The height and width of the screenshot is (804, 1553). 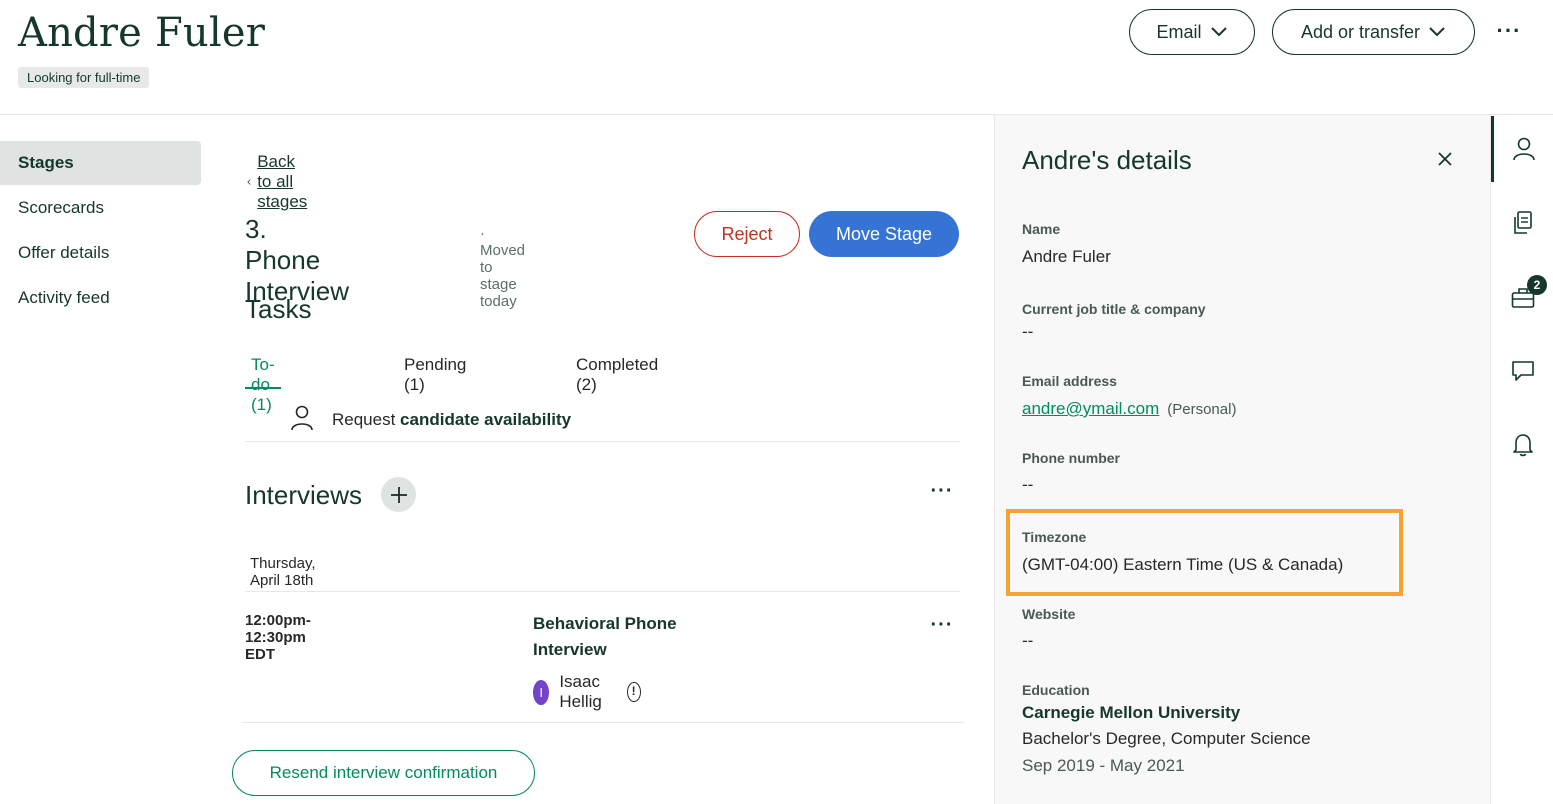 What do you see at coordinates (942, 492) in the screenshot?
I see `interviews-more-icon: ···` at bounding box center [942, 492].